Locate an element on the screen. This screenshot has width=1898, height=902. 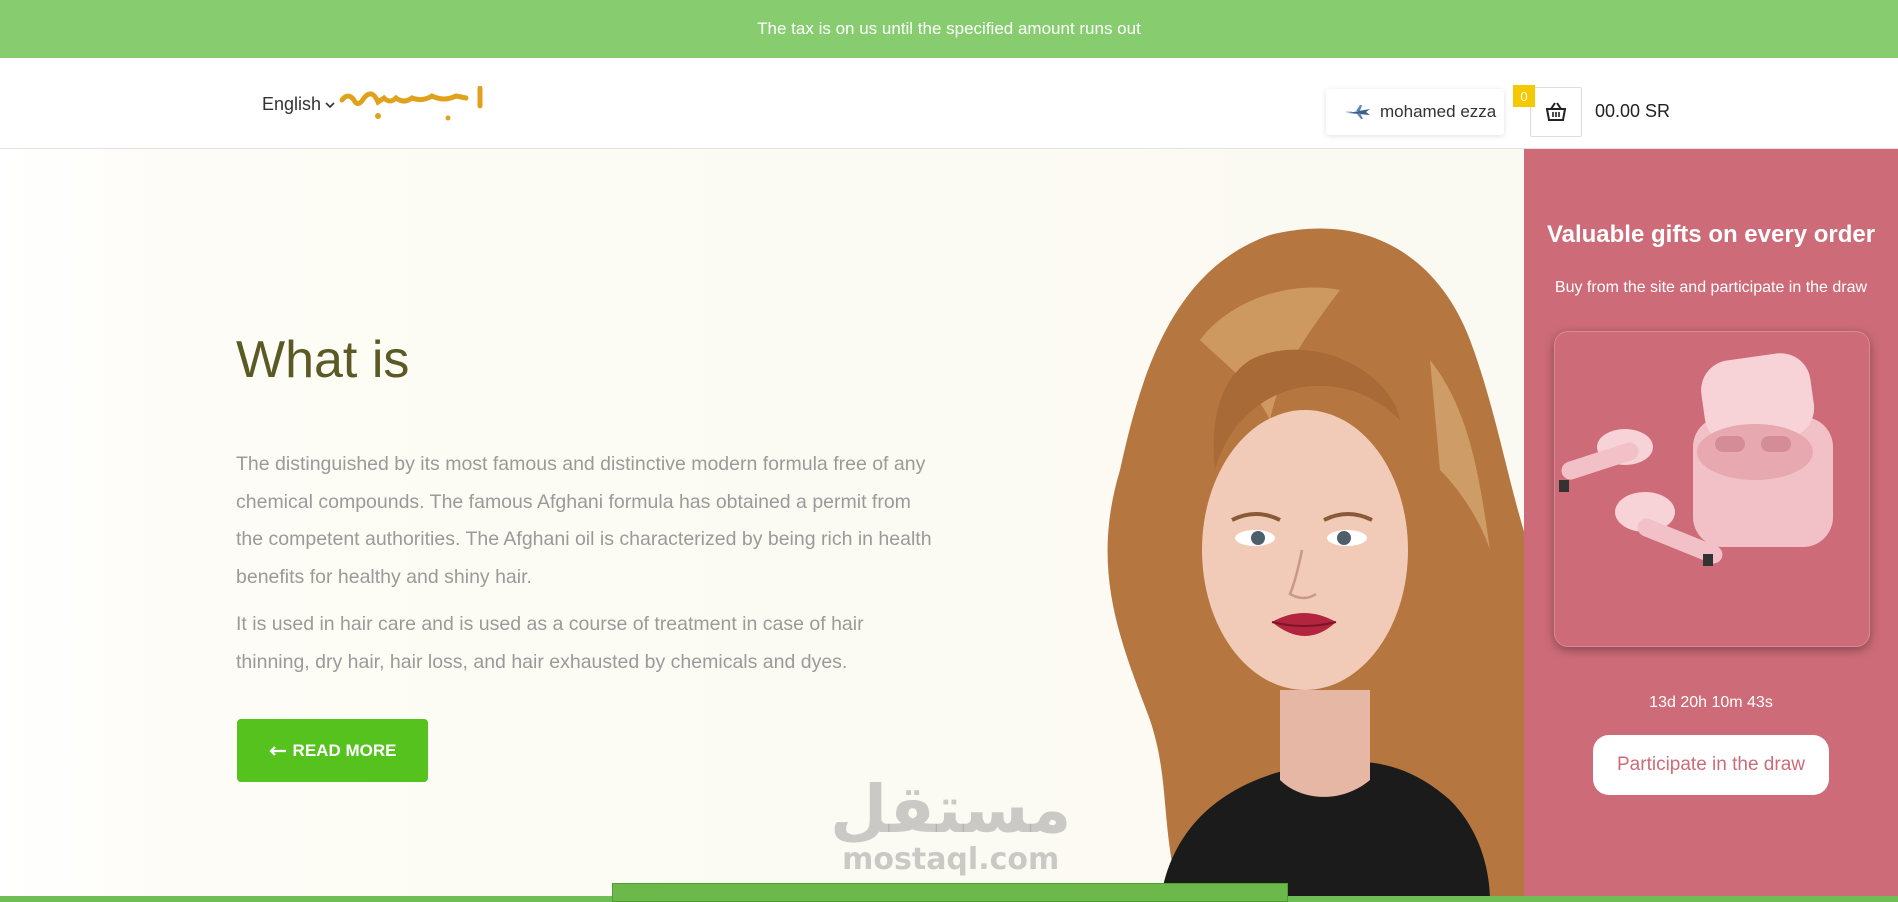
hero-title-text: What is is located at coordinates (323, 360).